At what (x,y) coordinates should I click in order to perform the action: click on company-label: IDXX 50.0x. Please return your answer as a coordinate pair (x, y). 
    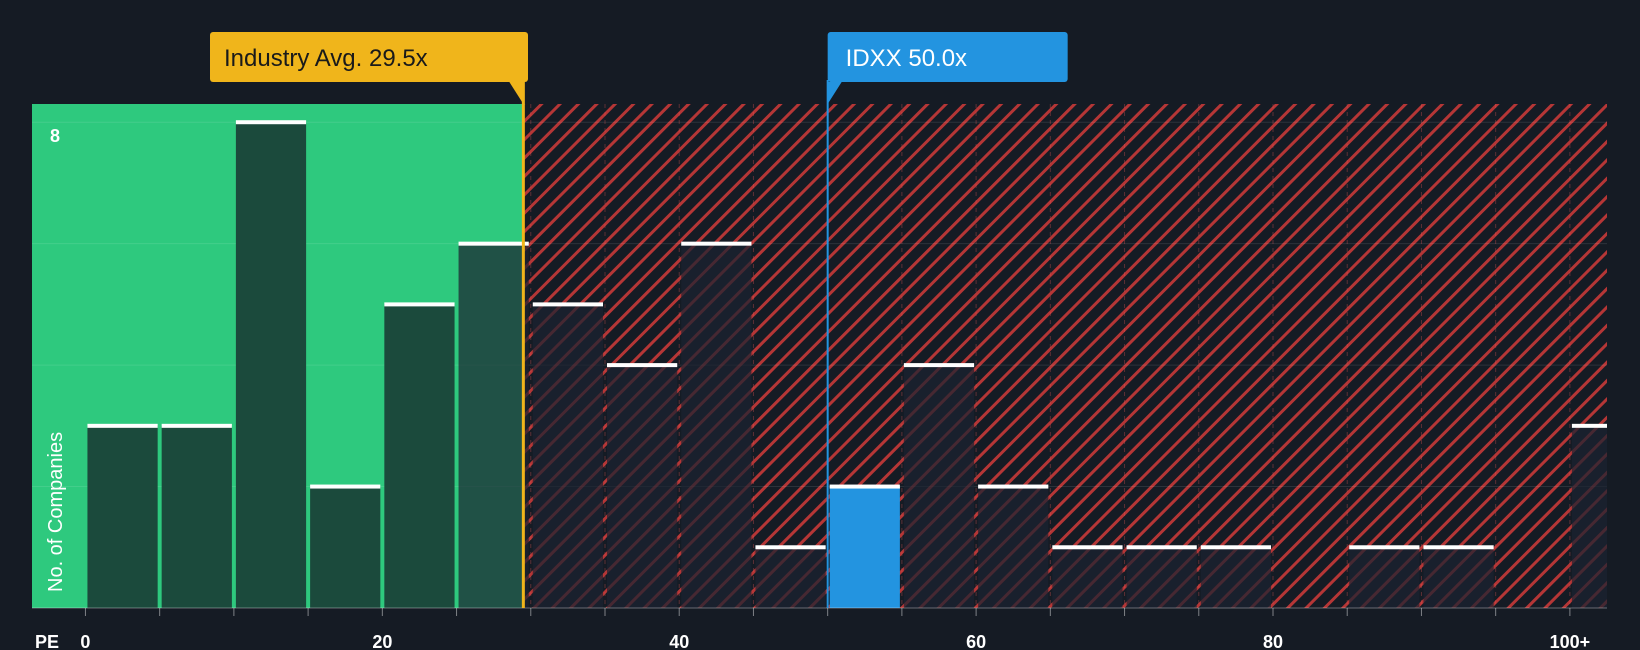
    Looking at the image, I should click on (906, 58).